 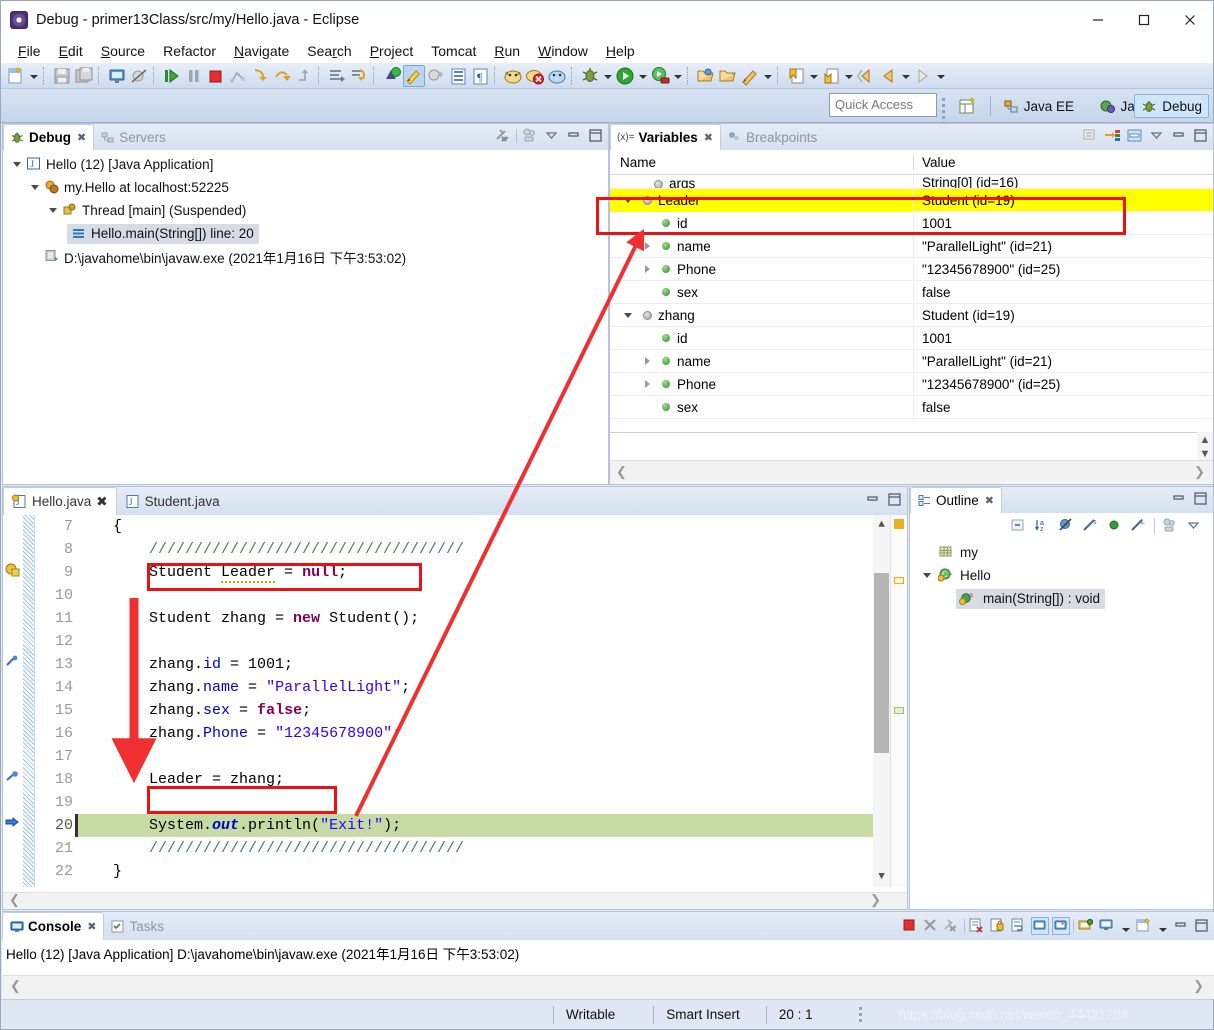 What do you see at coordinates (1115, 526) in the screenshot?
I see `hide-non-public-icon` at bounding box center [1115, 526].